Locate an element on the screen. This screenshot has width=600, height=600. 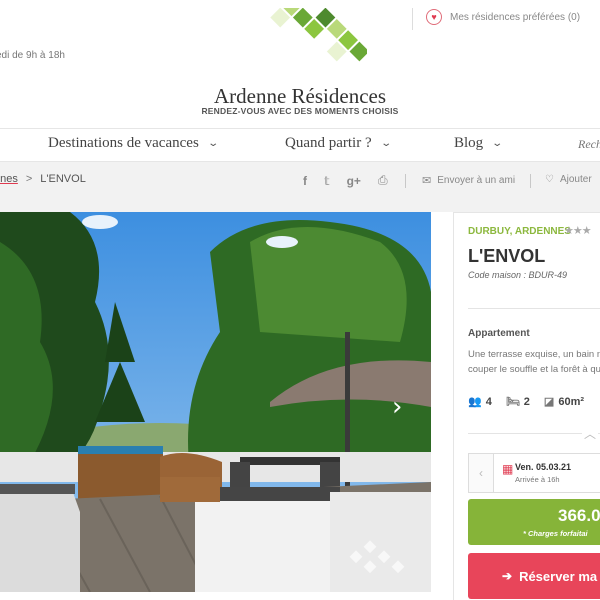
arrow-right-icon: ➔ is located at coordinates (507, 576).